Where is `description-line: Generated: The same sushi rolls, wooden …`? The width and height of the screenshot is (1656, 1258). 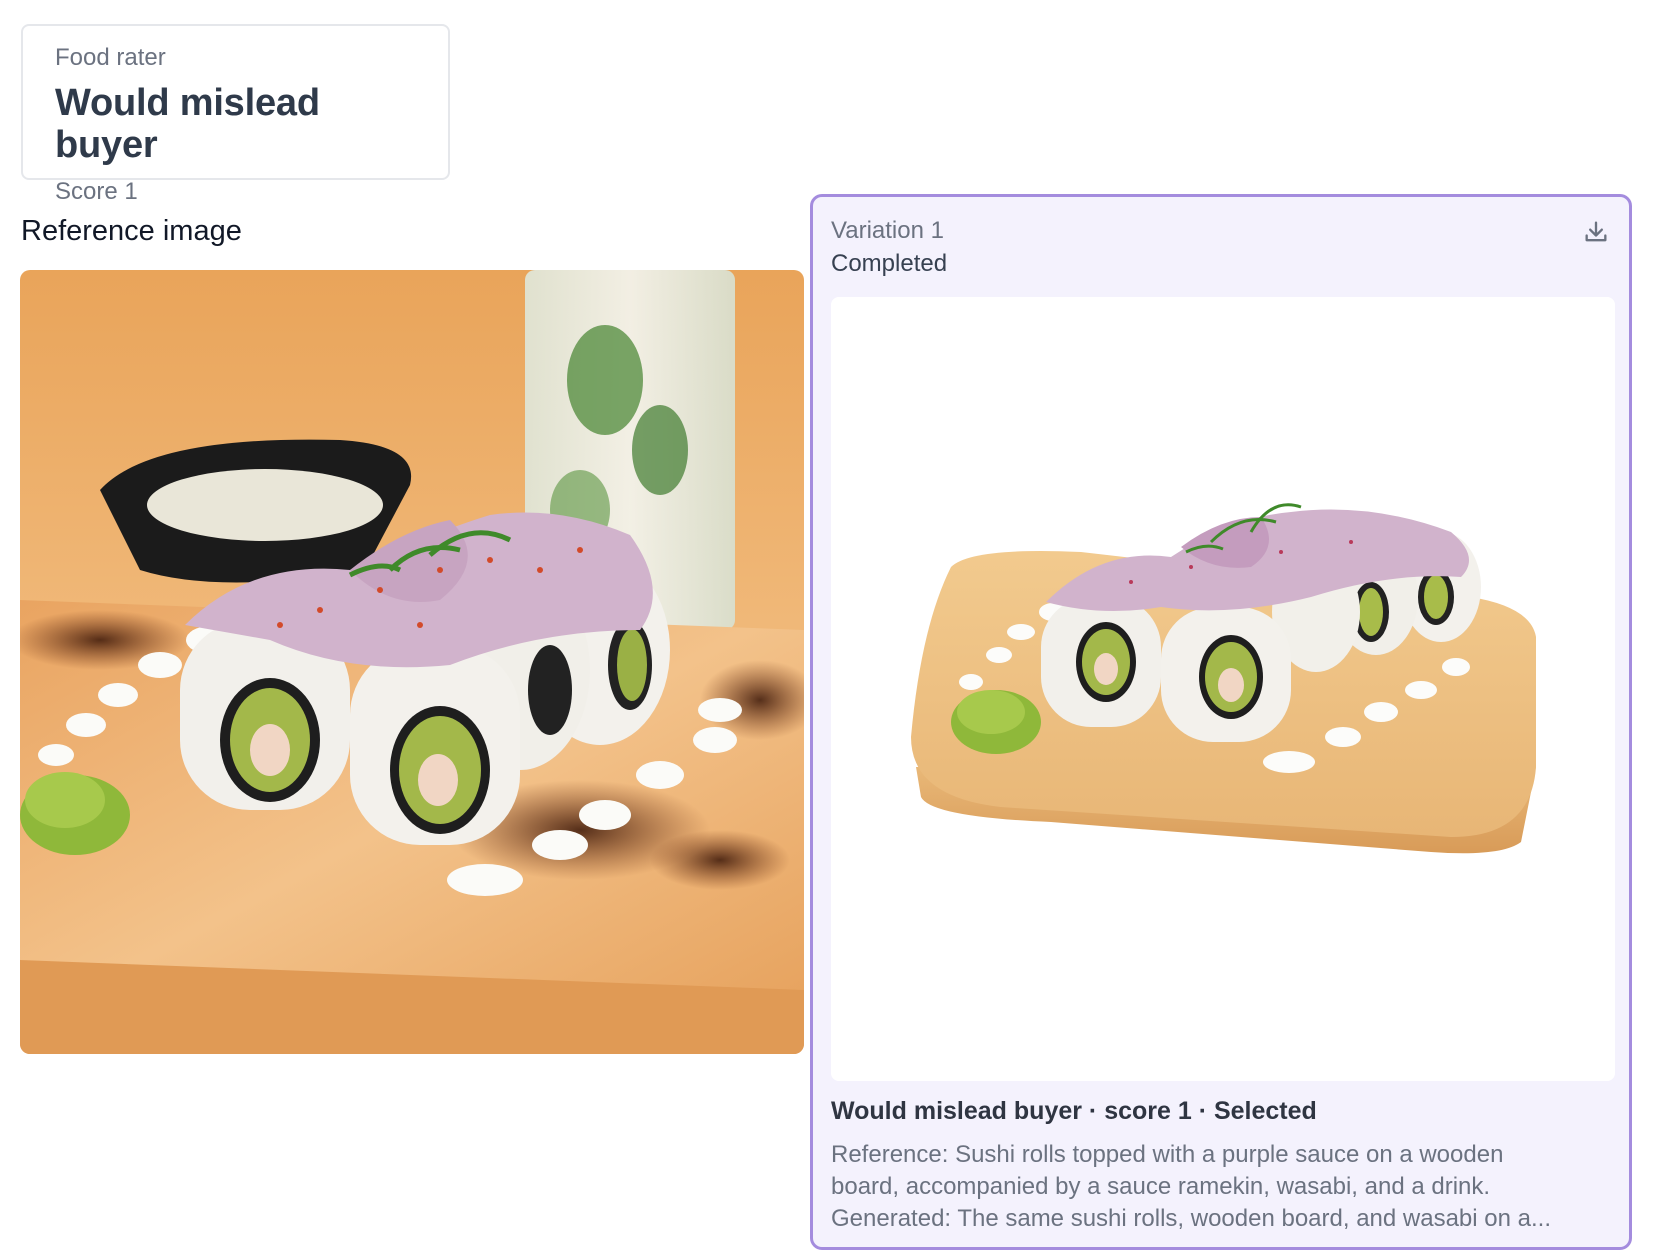 description-line: Generated: The same sushi rolls, wooden … is located at coordinates (1191, 1218).